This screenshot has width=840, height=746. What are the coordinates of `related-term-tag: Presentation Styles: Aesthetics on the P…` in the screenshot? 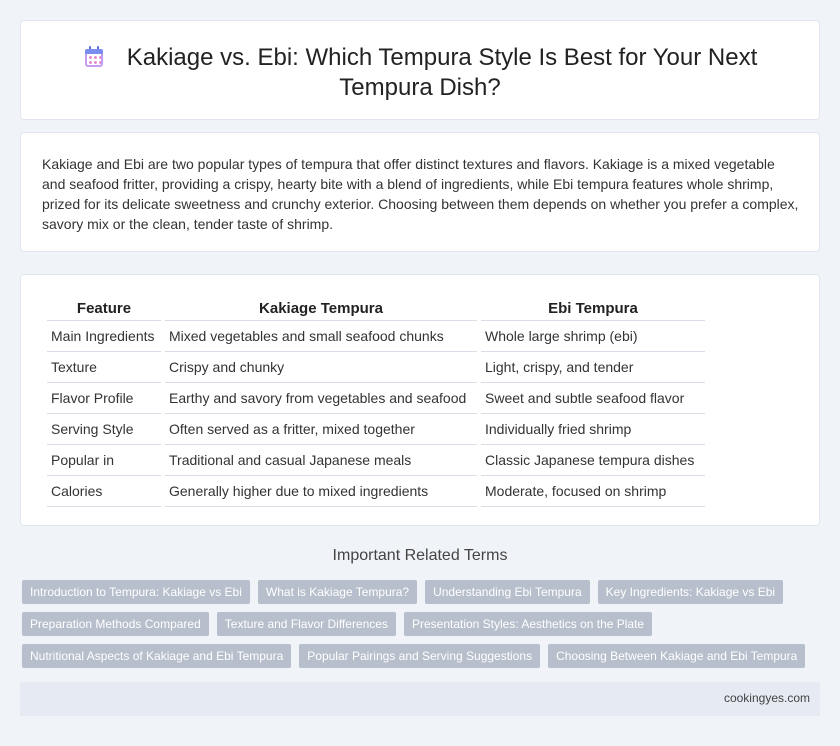 It's located at (528, 624).